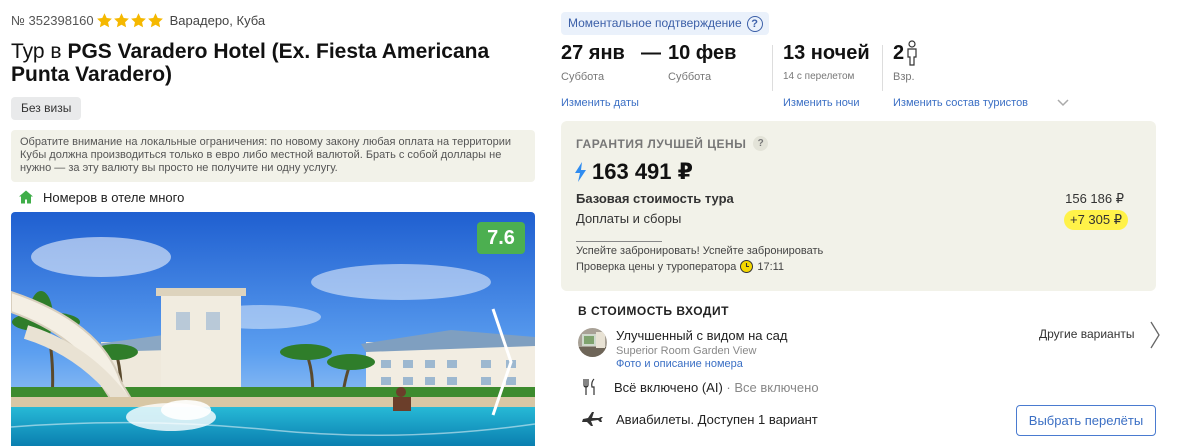 The image size is (1178, 446). Describe the element at coordinates (904, 77) in the screenshot. I see `tourists-type: Взр.` at that location.